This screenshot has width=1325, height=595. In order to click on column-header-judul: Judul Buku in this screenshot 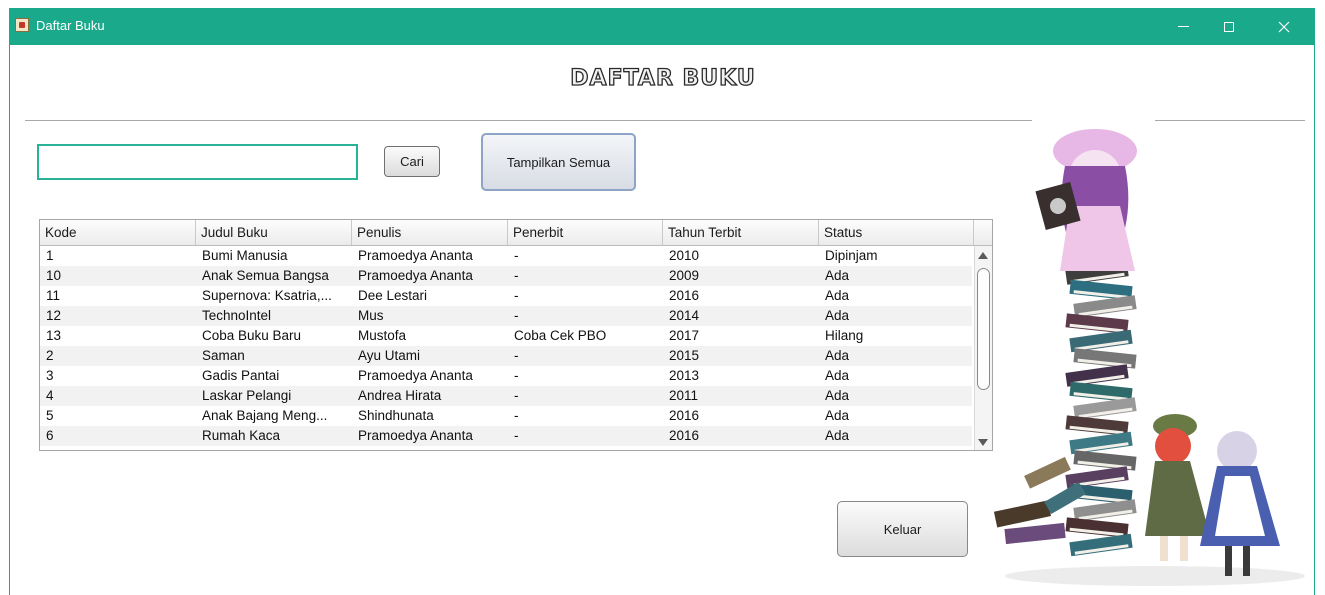, I will do `click(274, 232)`.